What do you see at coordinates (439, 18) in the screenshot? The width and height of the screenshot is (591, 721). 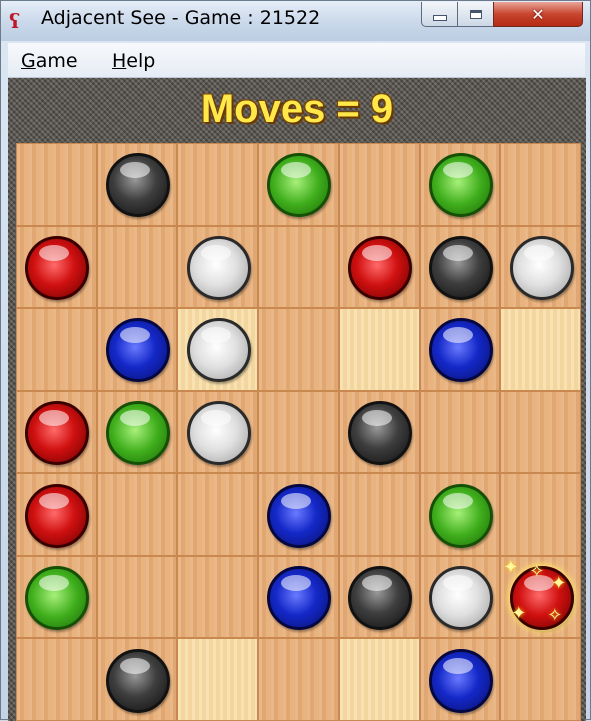 I see `minimize-icon` at bounding box center [439, 18].